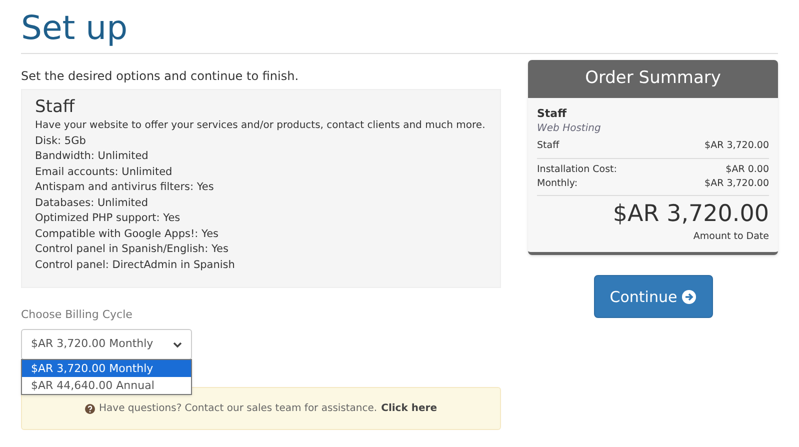 This screenshot has height=447, width=799. What do you see at coordinates (74, 27) in the screenshot?
I see `page-title: Set up` at bounding box center [74, 27].